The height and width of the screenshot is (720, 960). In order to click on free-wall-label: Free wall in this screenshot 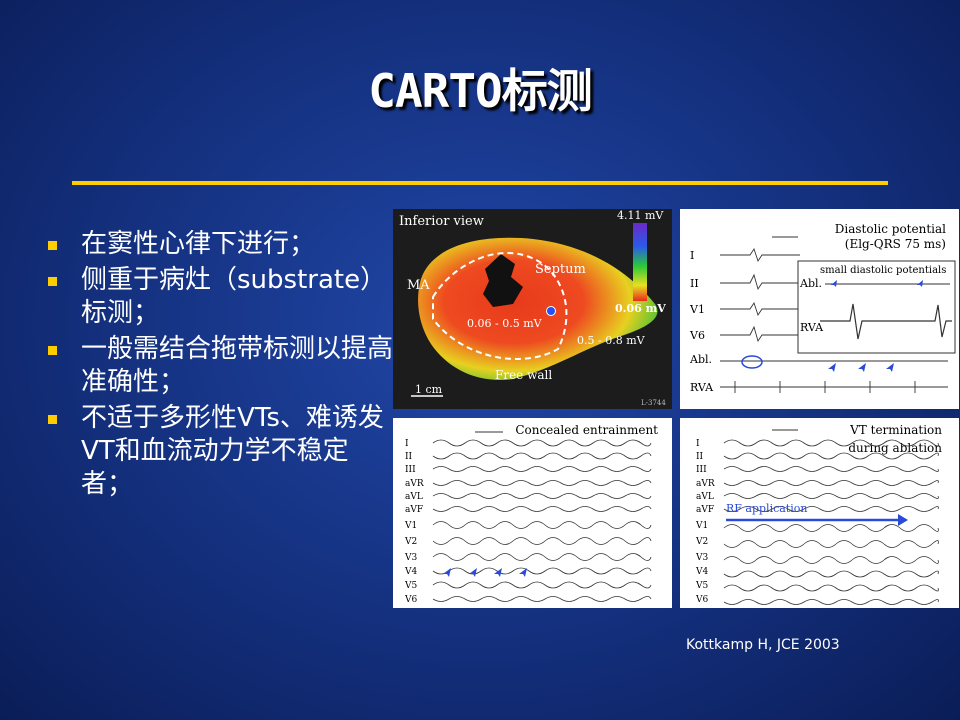, I will do `click(523, 375)`.